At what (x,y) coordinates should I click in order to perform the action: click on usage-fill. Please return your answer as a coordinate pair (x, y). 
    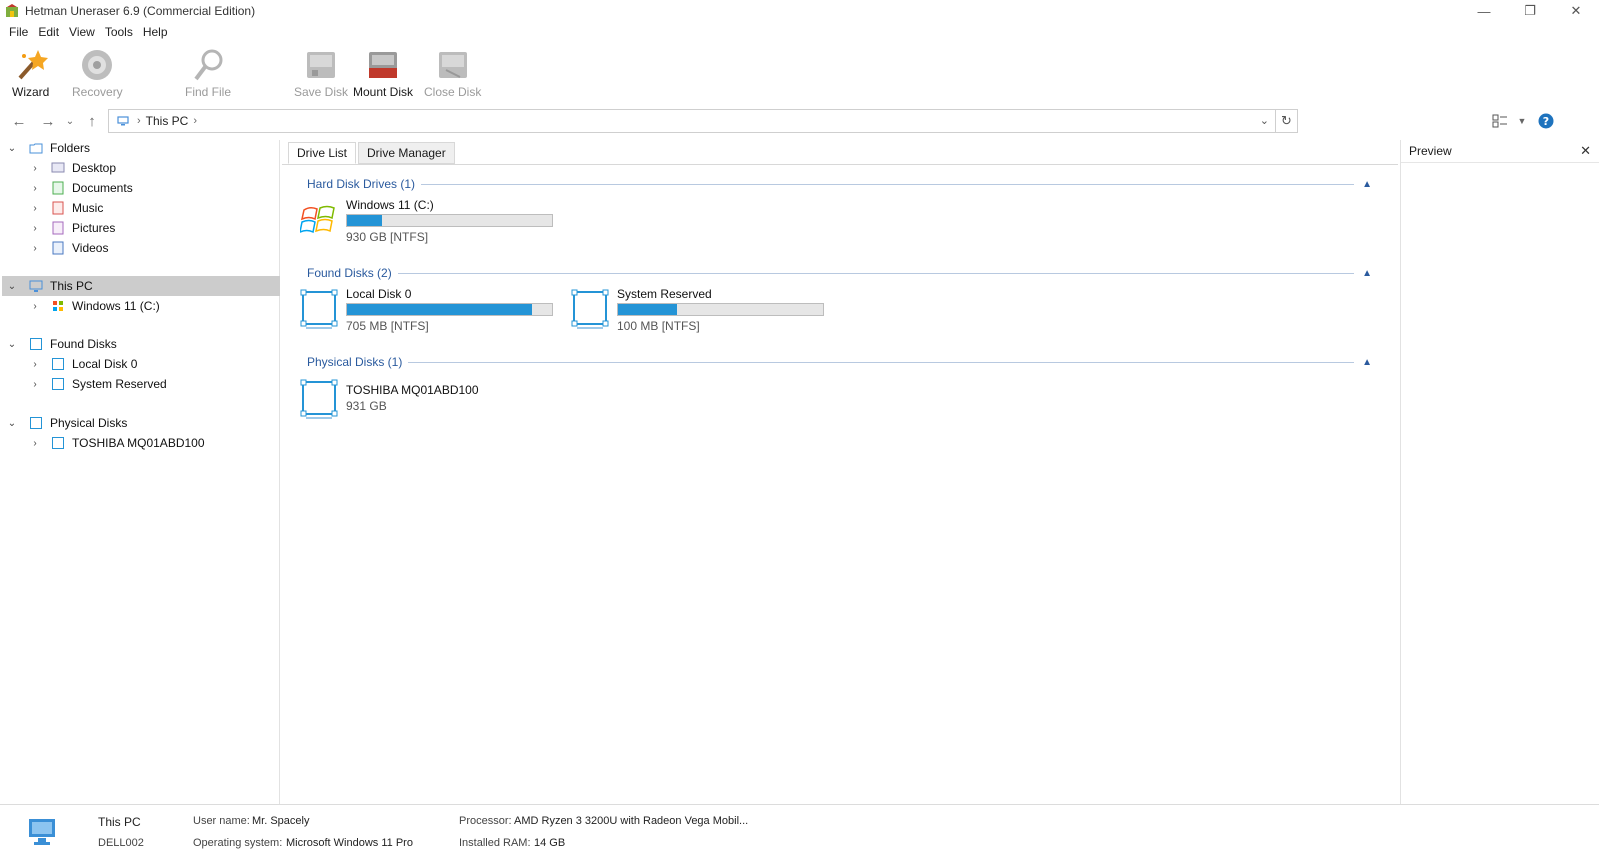
    Looking at the image, I should click on (648, 309).